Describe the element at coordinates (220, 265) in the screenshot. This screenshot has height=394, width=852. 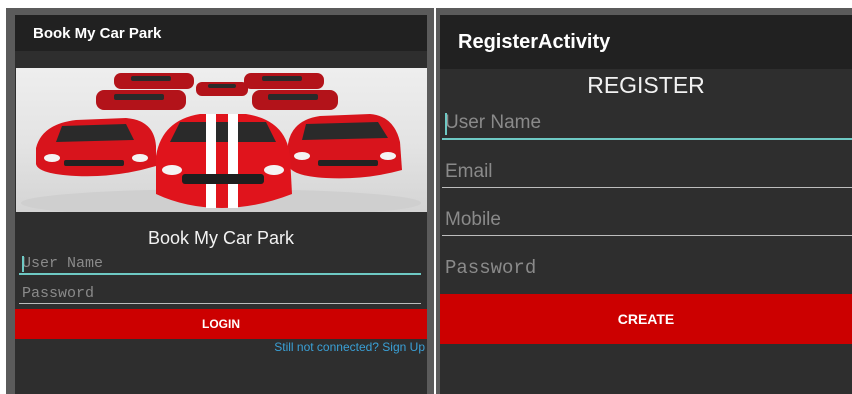
I see `login-username-field: User Name` at that location.